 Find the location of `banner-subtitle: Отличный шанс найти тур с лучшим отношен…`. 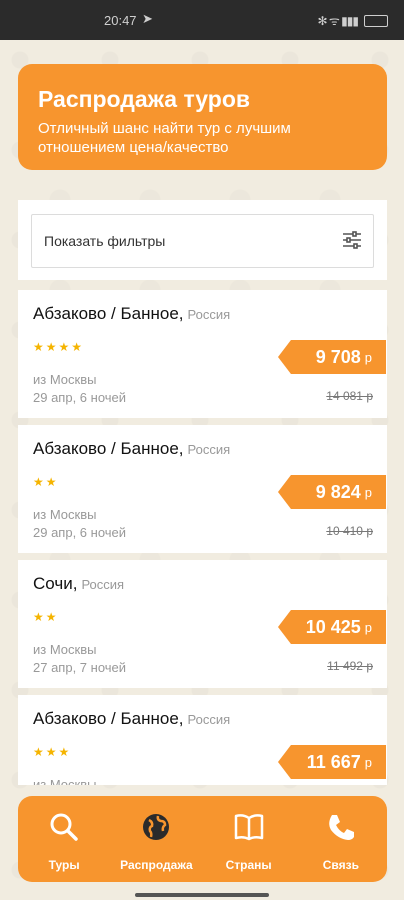

banner-subtitle: Отличный шанс найти тур с лучшим отношен… is located at coordinates (164, 138).